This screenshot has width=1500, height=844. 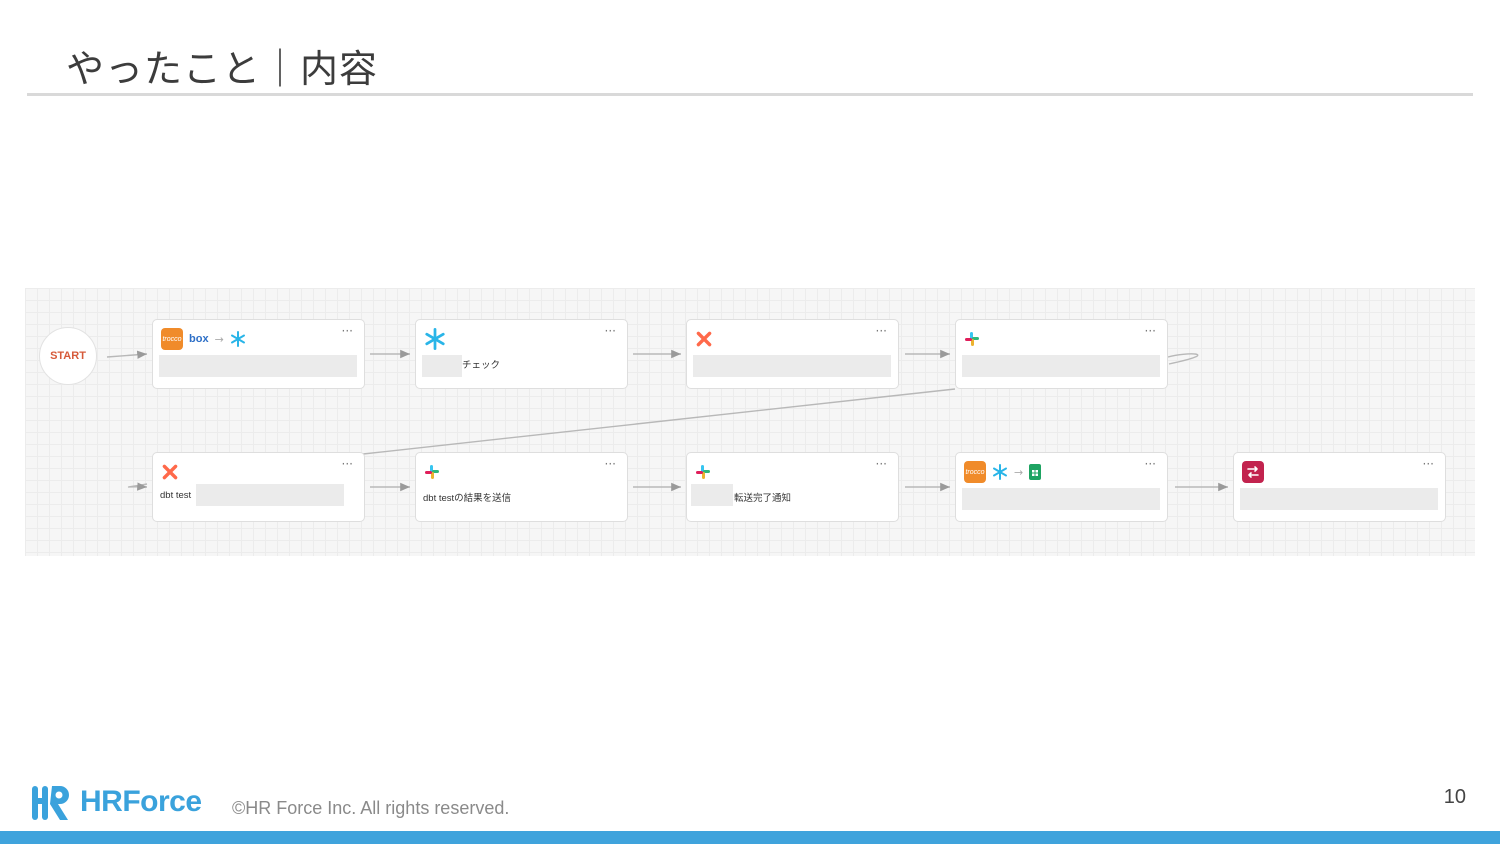 I want to click on logo-text: HRForce, so click(x=141, y=801).